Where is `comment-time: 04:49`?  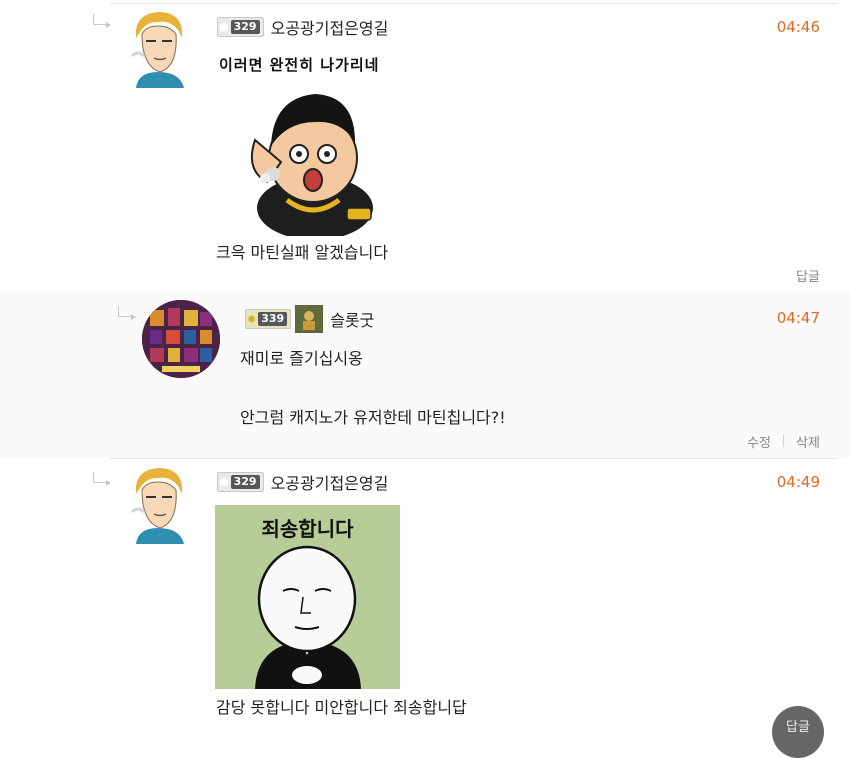
comment-time: 04:49 is located at coordinates (798, 482).